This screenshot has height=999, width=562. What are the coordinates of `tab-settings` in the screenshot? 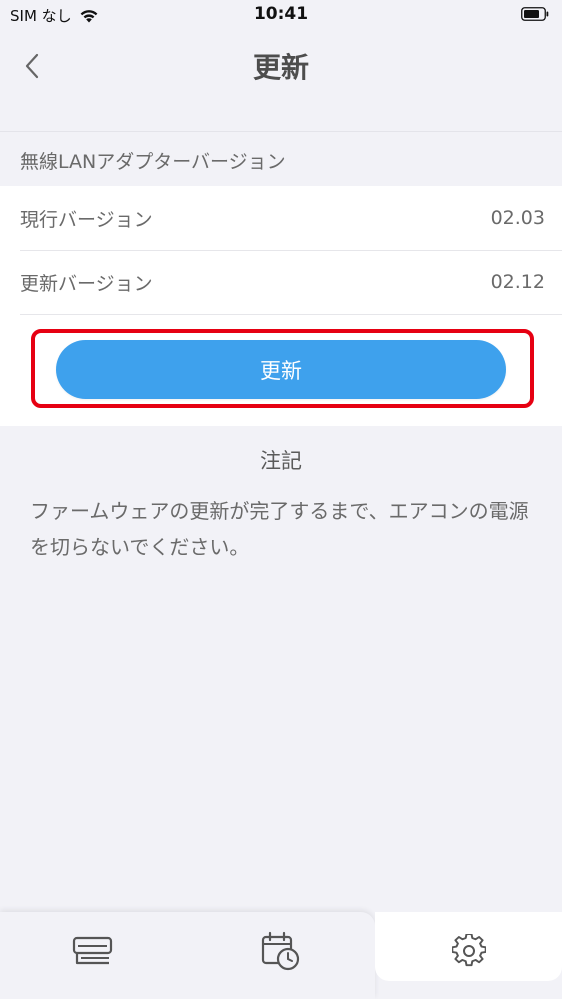 It's located at (469, 951).